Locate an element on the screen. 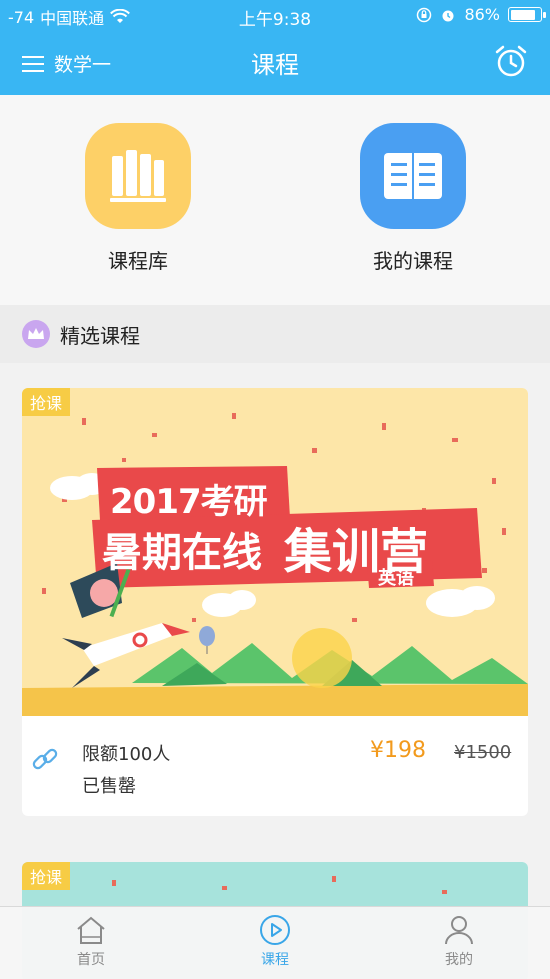  my-courses-label: 我的课程 is located at coordinates (413, 261).